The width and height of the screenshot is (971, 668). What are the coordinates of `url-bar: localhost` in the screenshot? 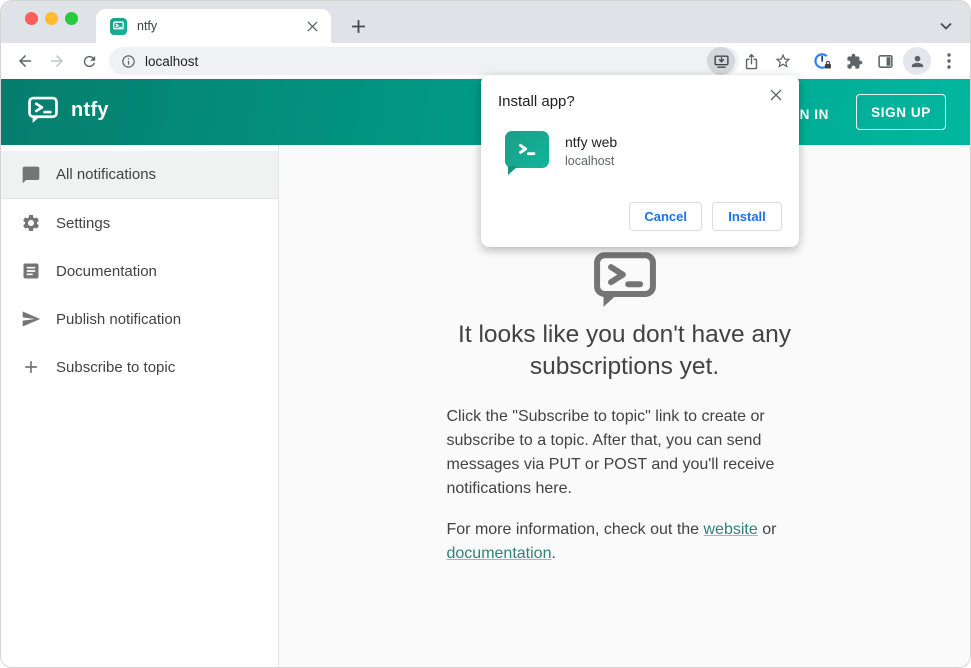 It's located at (424, 61).